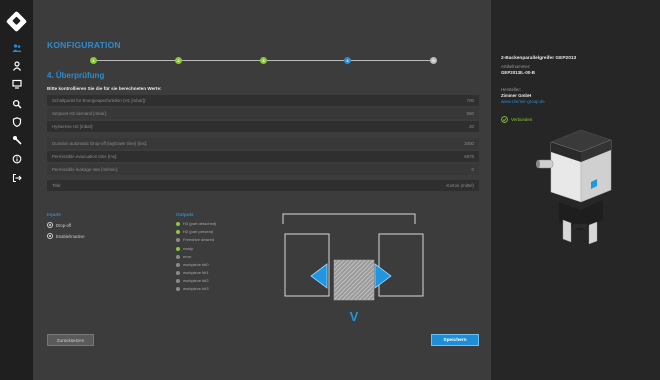  What do you see at coordinates (319, 276) in the screenshot?
I see `arrow-left-icon` at bounding box center [319, 276].